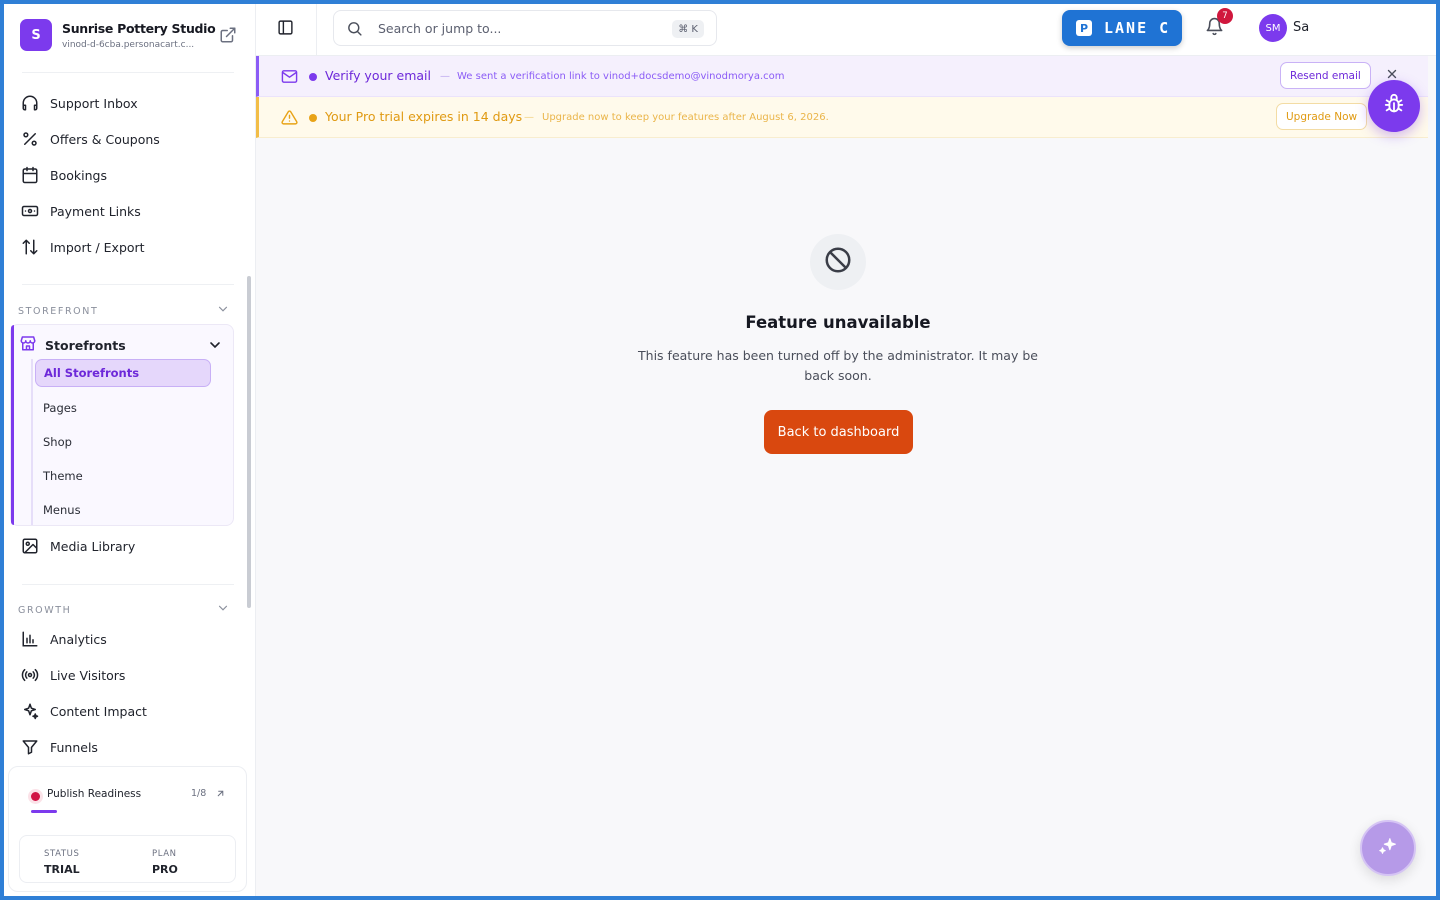  Describe the element at coordinates (78, 175) in the screenshot. I see `sidebar-item-label: Bookings` at that location.